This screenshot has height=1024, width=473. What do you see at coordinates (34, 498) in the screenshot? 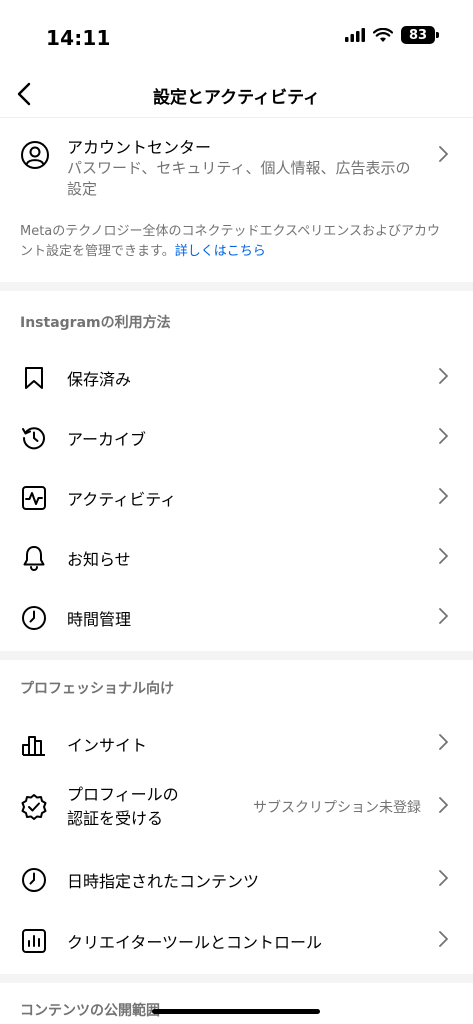
I see `activity-icon` at bounding box center [34, 498].